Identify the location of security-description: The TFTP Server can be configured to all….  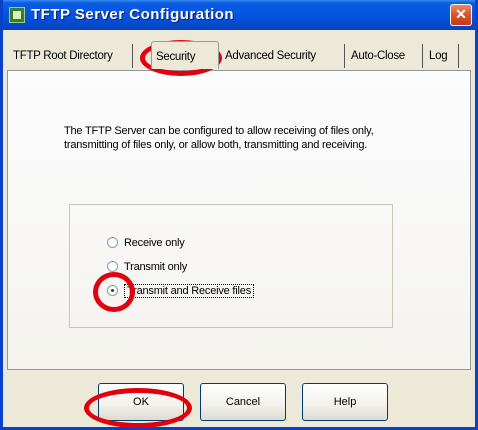
(219, 138).